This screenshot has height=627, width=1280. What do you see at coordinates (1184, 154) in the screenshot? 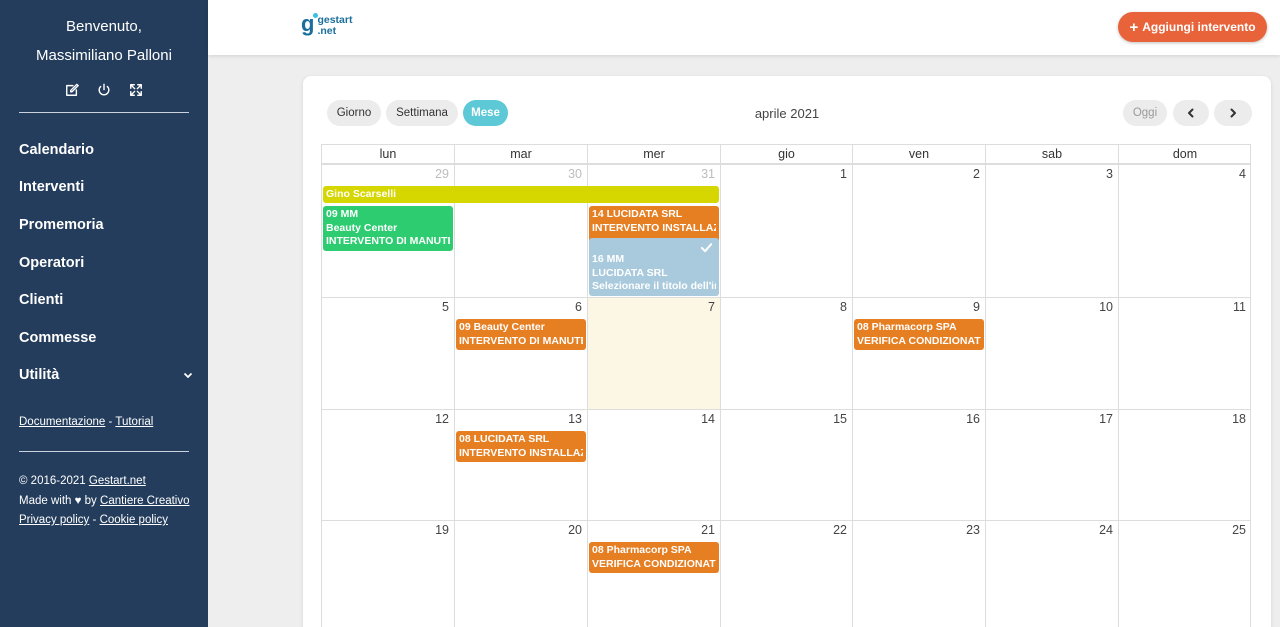
I see `weekday-header-cell: dom` at bounding box center [1184, 154].